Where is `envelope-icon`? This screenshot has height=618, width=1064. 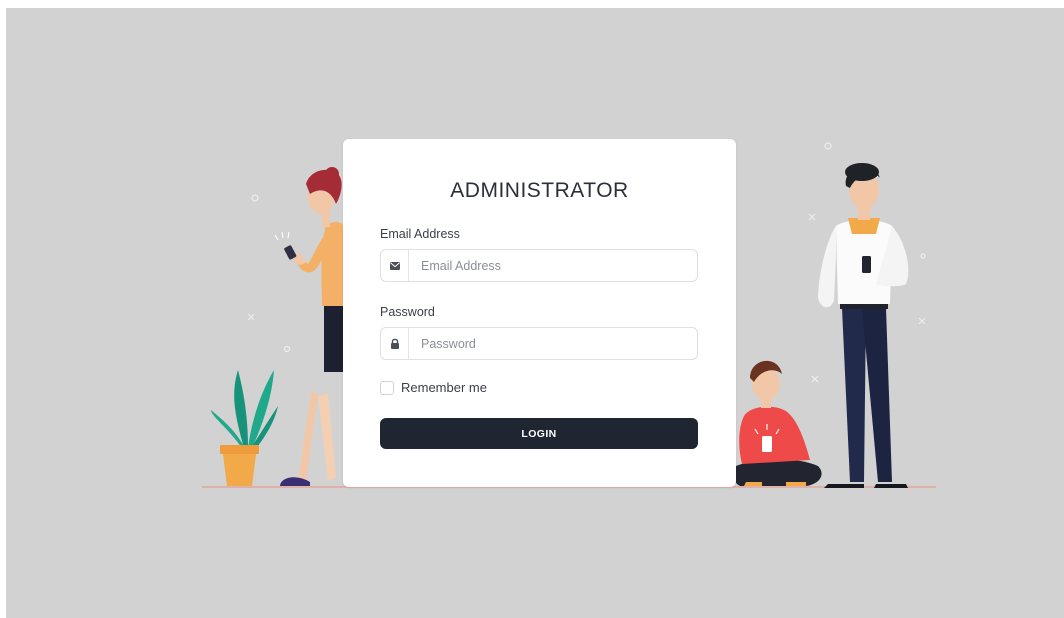
envelope-icon is located at coordinates (395, 265).